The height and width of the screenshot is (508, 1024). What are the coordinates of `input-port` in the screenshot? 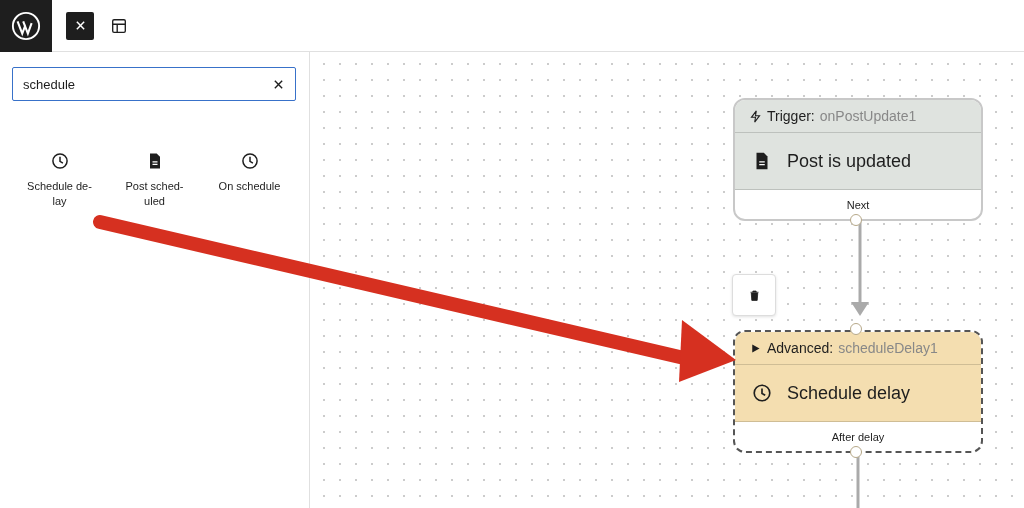 It's located at (856, 329).